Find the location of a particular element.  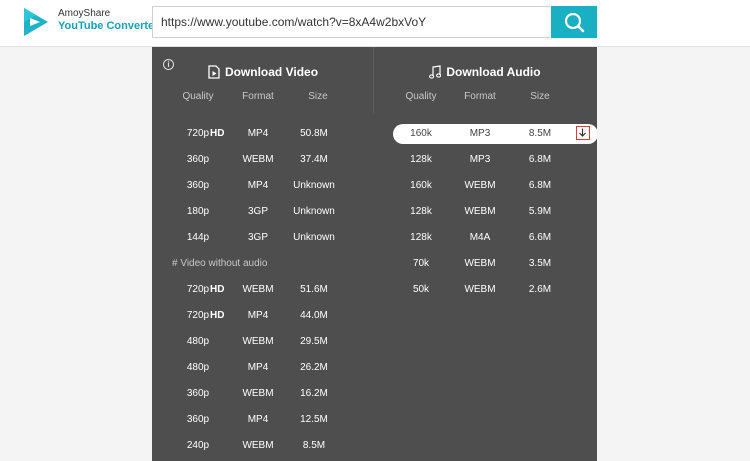

video-row: 480p MP4 26.2M is located at coordinates (263, 368).